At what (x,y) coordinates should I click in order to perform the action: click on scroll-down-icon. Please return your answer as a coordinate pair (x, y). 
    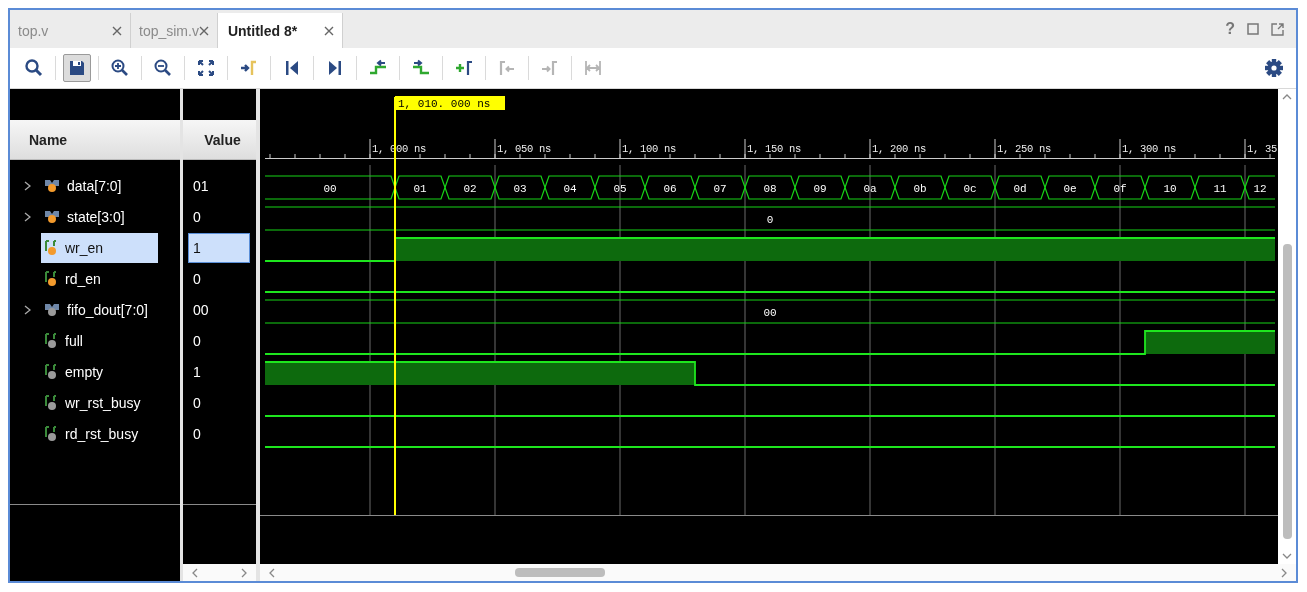
    Looking at the image, I should click on (1287, 556).